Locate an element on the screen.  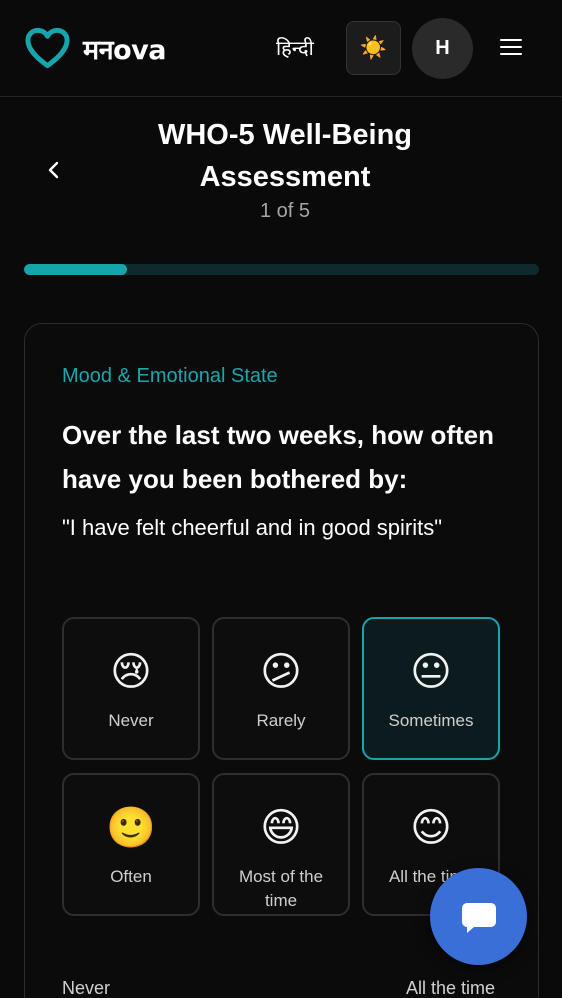
app-header: मनova हिन्दी ☀️ H is located at coordinates (281, 48).